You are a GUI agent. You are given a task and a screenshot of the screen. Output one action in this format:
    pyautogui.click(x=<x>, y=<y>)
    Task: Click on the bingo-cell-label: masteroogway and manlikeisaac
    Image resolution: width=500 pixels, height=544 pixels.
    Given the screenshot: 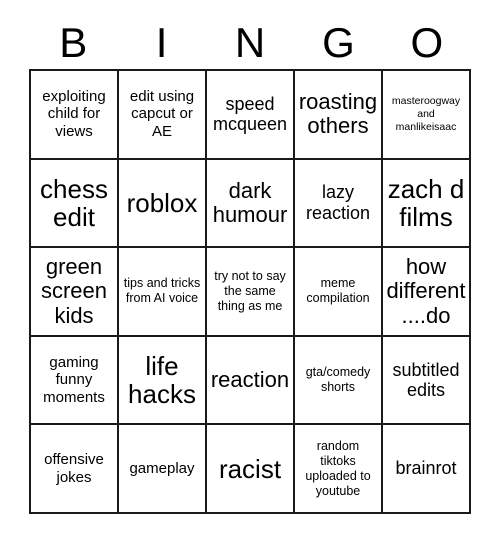 What is the action you would take?
    pyautogui.click(x=426, y=114)
    